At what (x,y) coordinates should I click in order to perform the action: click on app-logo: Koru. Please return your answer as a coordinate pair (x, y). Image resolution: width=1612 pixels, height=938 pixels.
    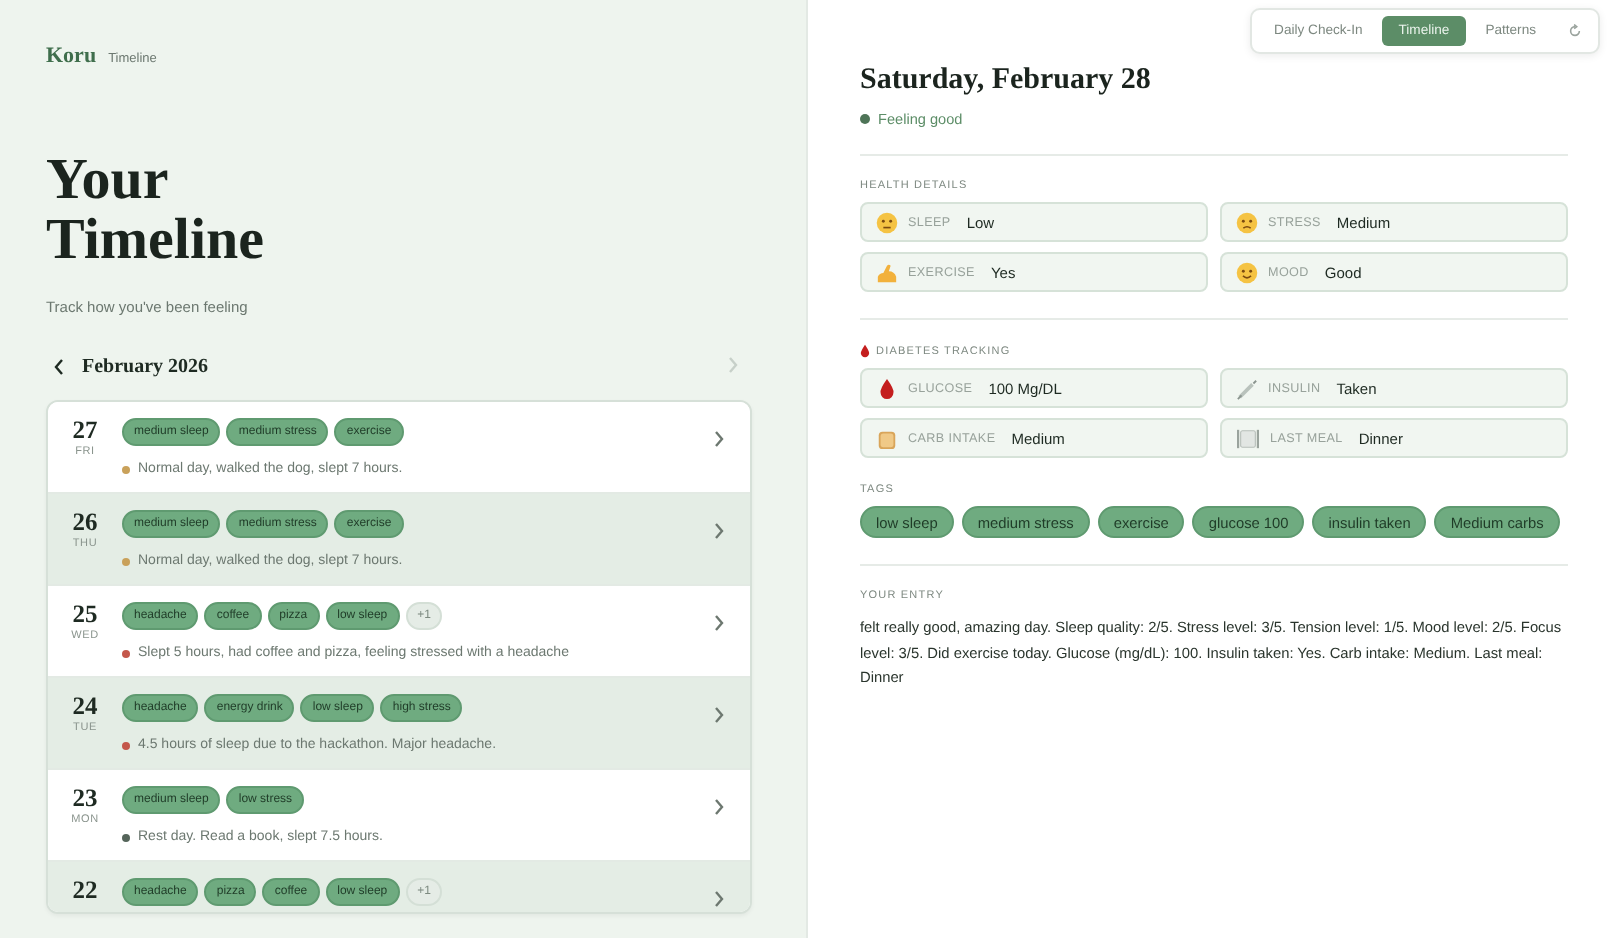
    Looking at the image, I should click on (71, 56).